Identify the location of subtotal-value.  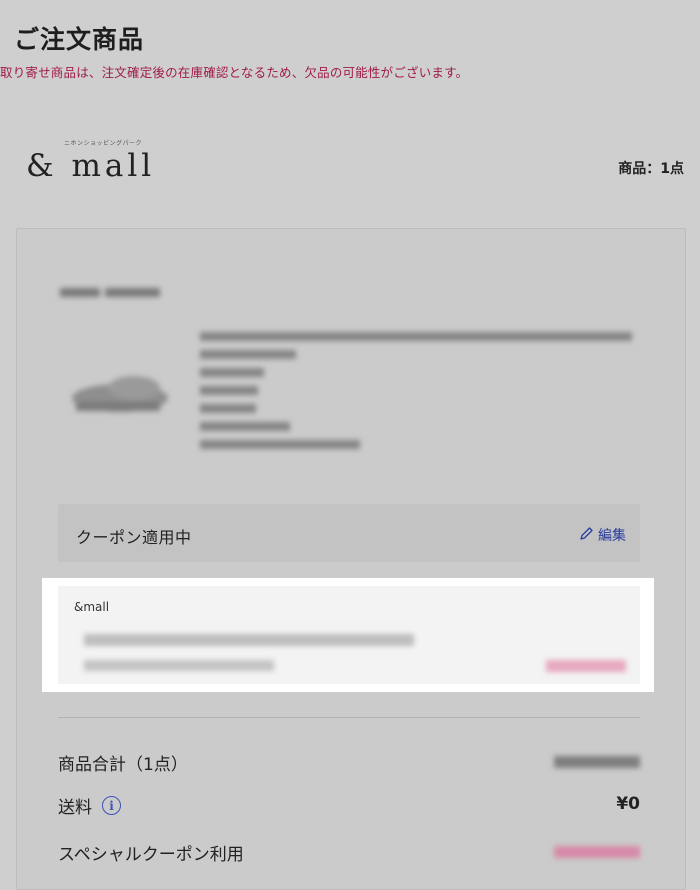
(597, 762).